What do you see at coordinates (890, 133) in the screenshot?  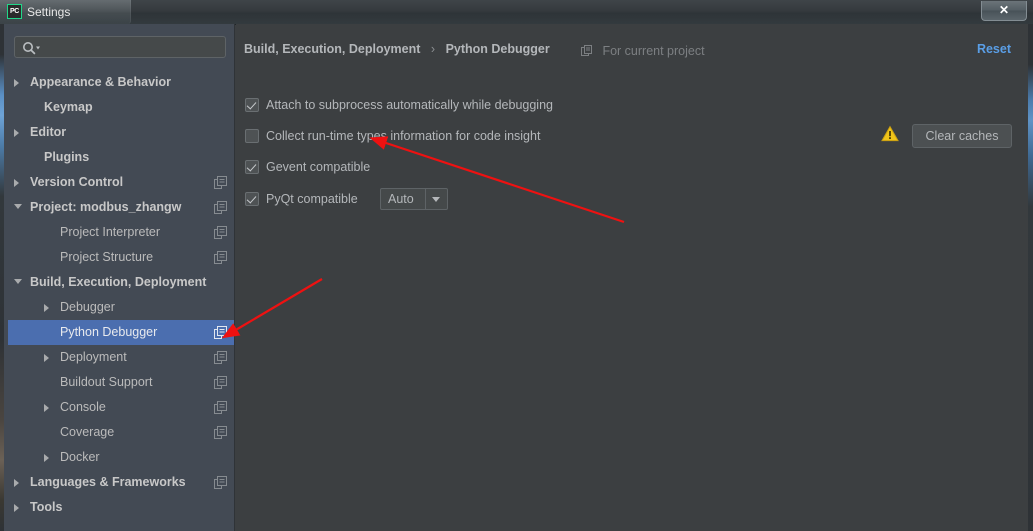 I see `warning-triangle-icon` at bounding box center [890, 133].